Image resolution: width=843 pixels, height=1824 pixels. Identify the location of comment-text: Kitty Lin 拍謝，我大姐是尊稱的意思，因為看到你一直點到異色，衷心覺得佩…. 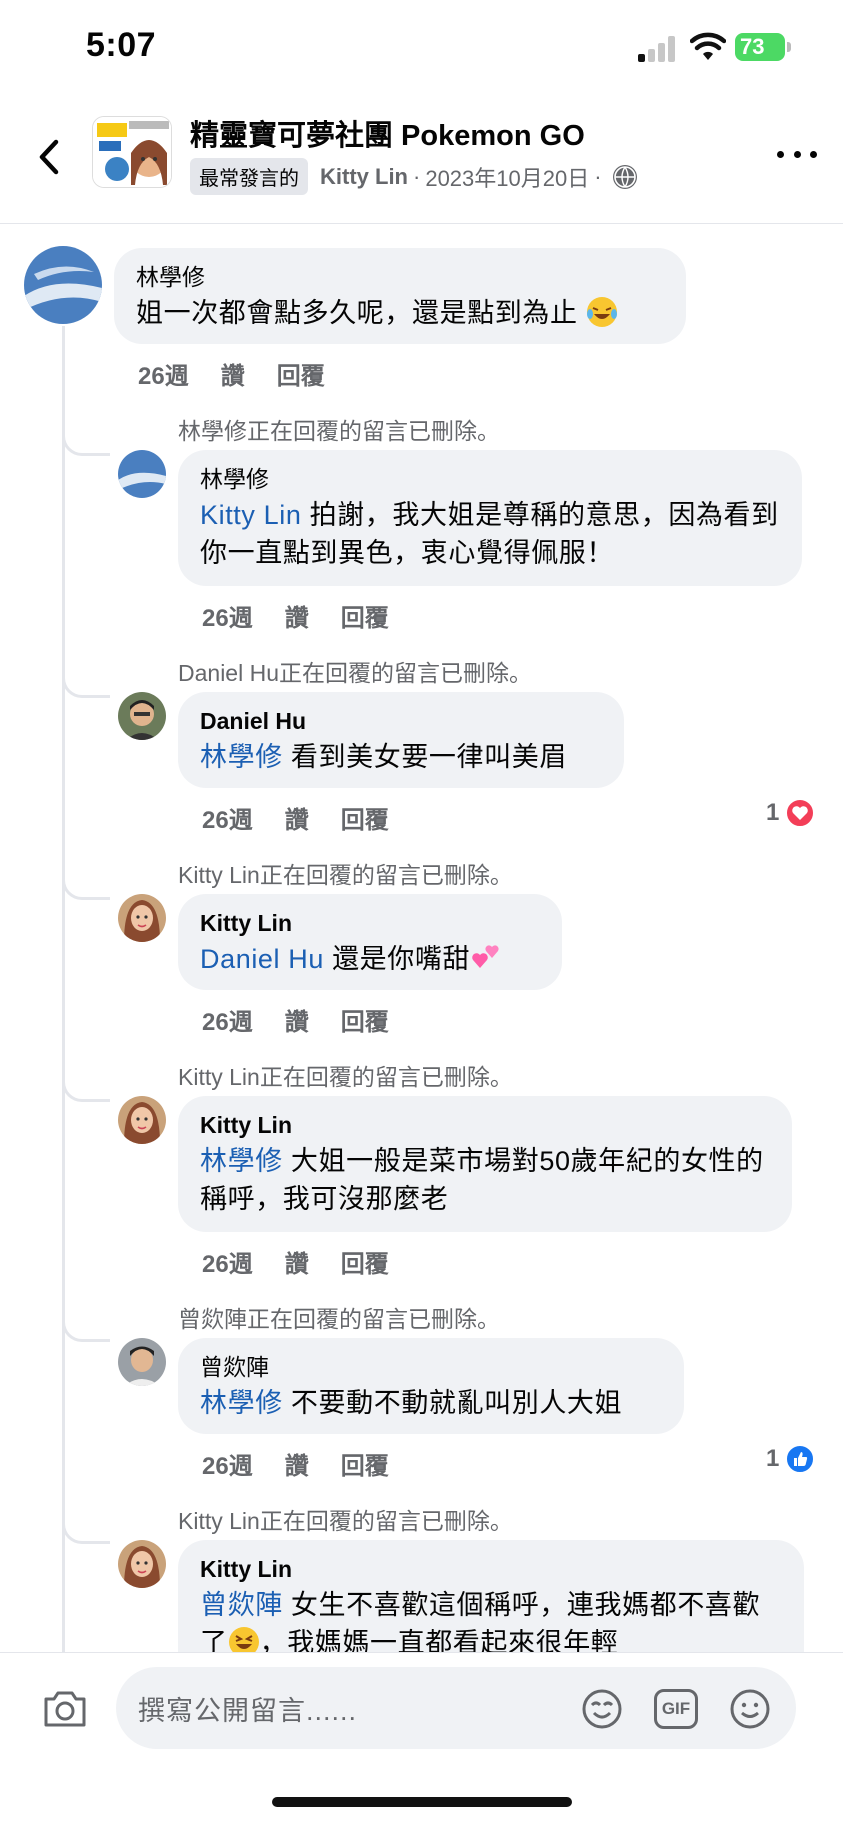
(489, 534).